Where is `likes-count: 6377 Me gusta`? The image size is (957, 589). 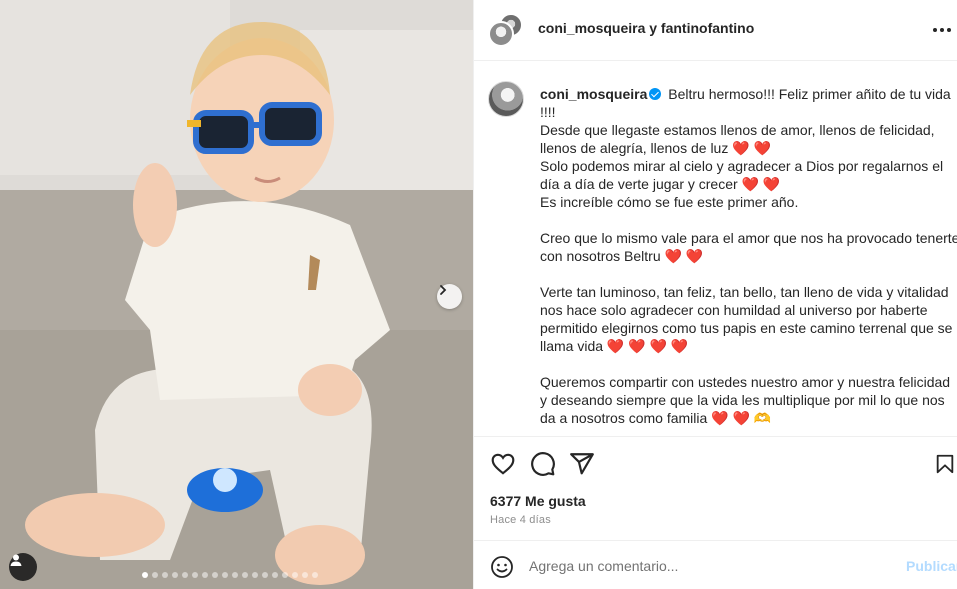 likes-count: 6377 Me gusta is located at coordinates (538, 501).